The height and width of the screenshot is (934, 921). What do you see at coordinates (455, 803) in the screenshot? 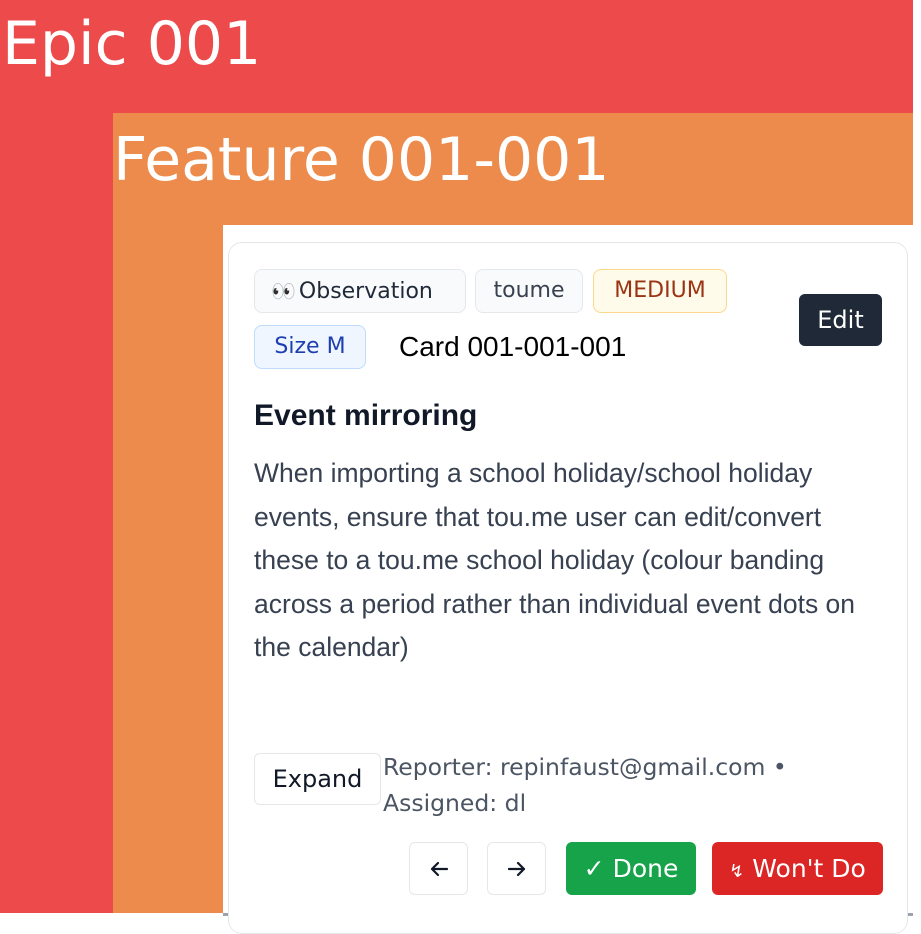
I see `assigned-text: Assigned: dl` at bounding box center [455, 803].